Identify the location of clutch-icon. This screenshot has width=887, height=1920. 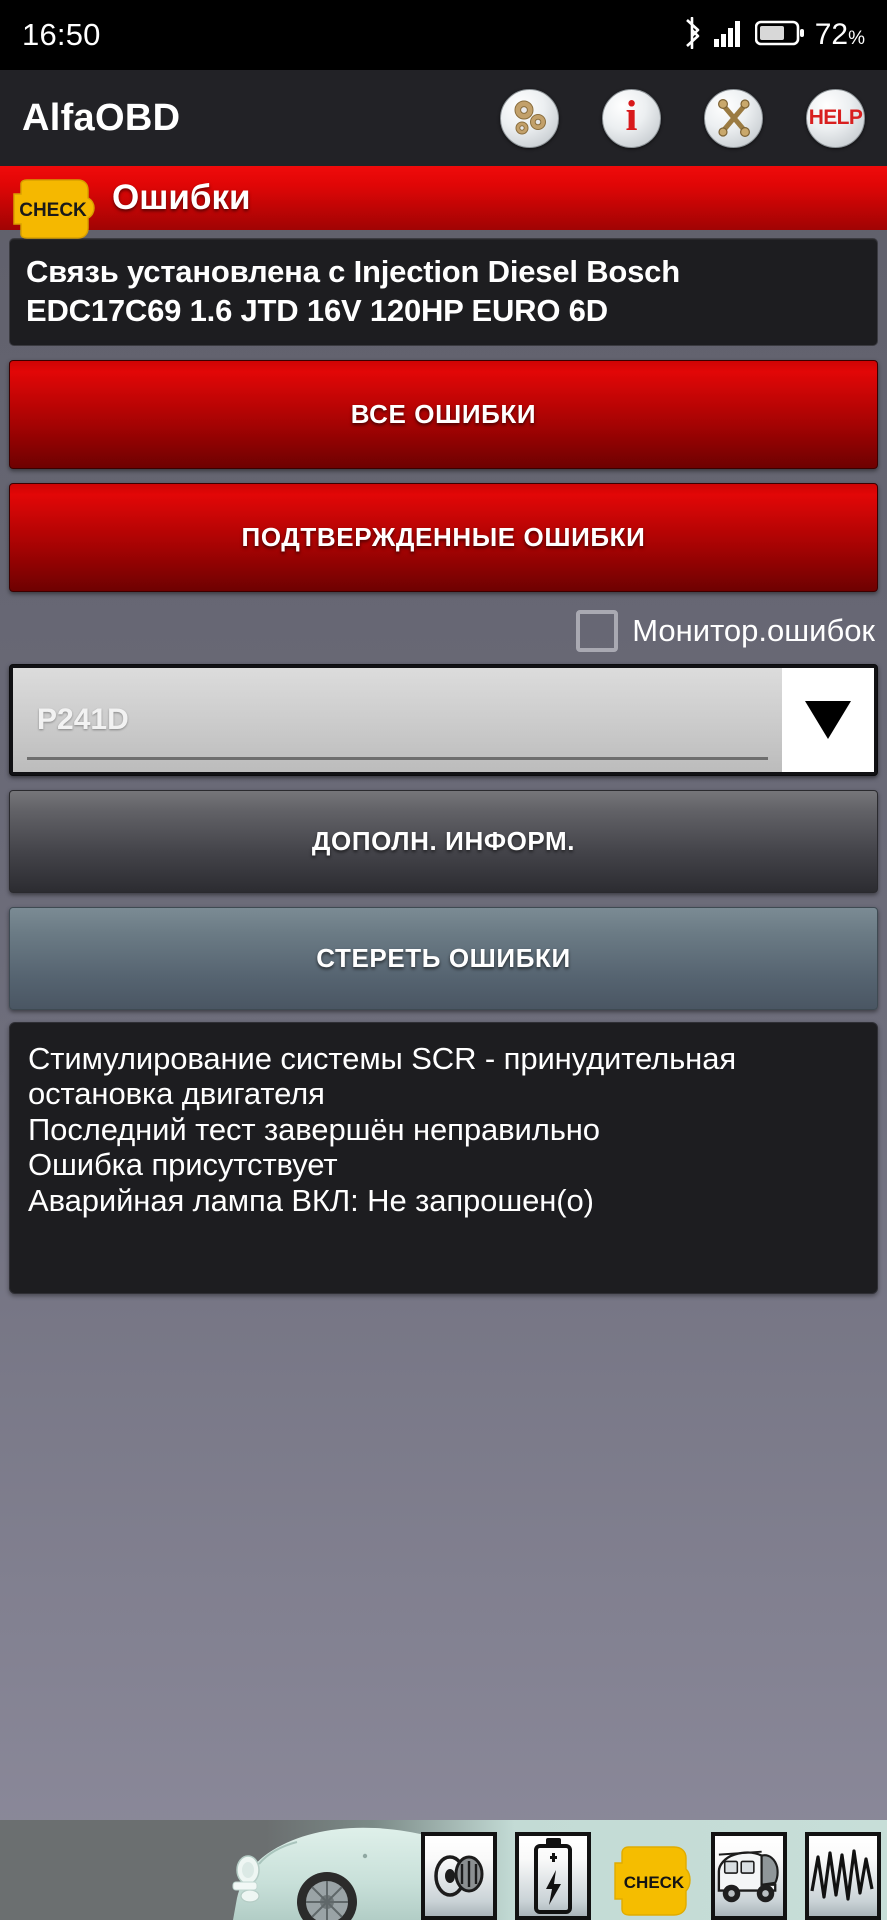
(459, 1876).